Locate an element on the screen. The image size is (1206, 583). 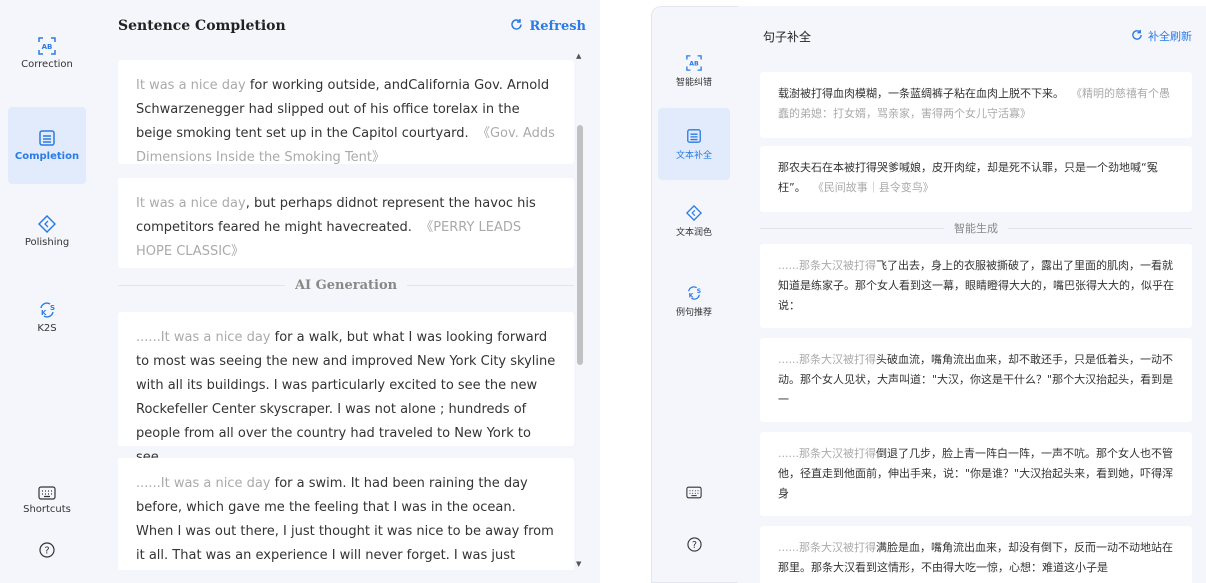
sidebar-item-label: 文本润色 is located at coordinates (693, 232).